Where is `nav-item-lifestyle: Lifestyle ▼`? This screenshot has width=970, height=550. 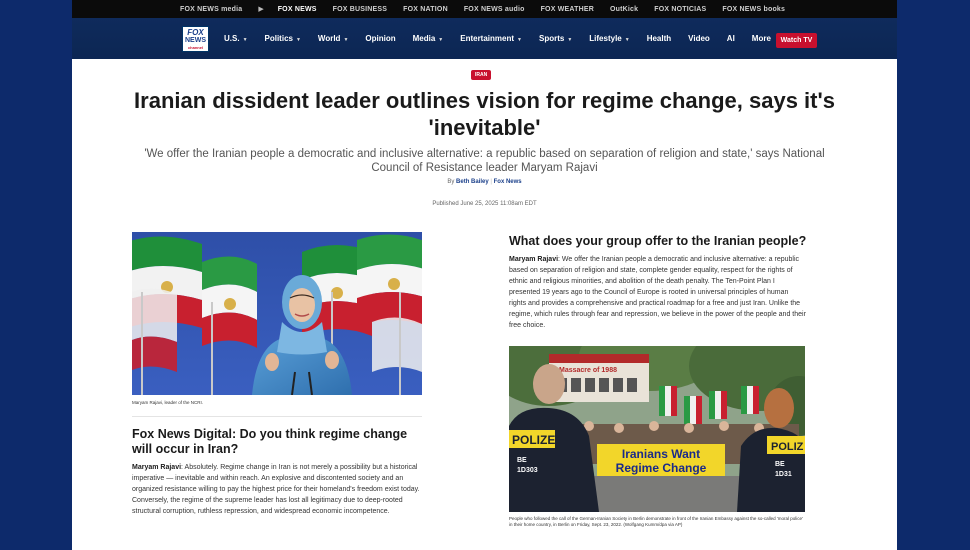 nav-item-lifestyle: Lifestyle ▼ is located at coordinates (609, 38).